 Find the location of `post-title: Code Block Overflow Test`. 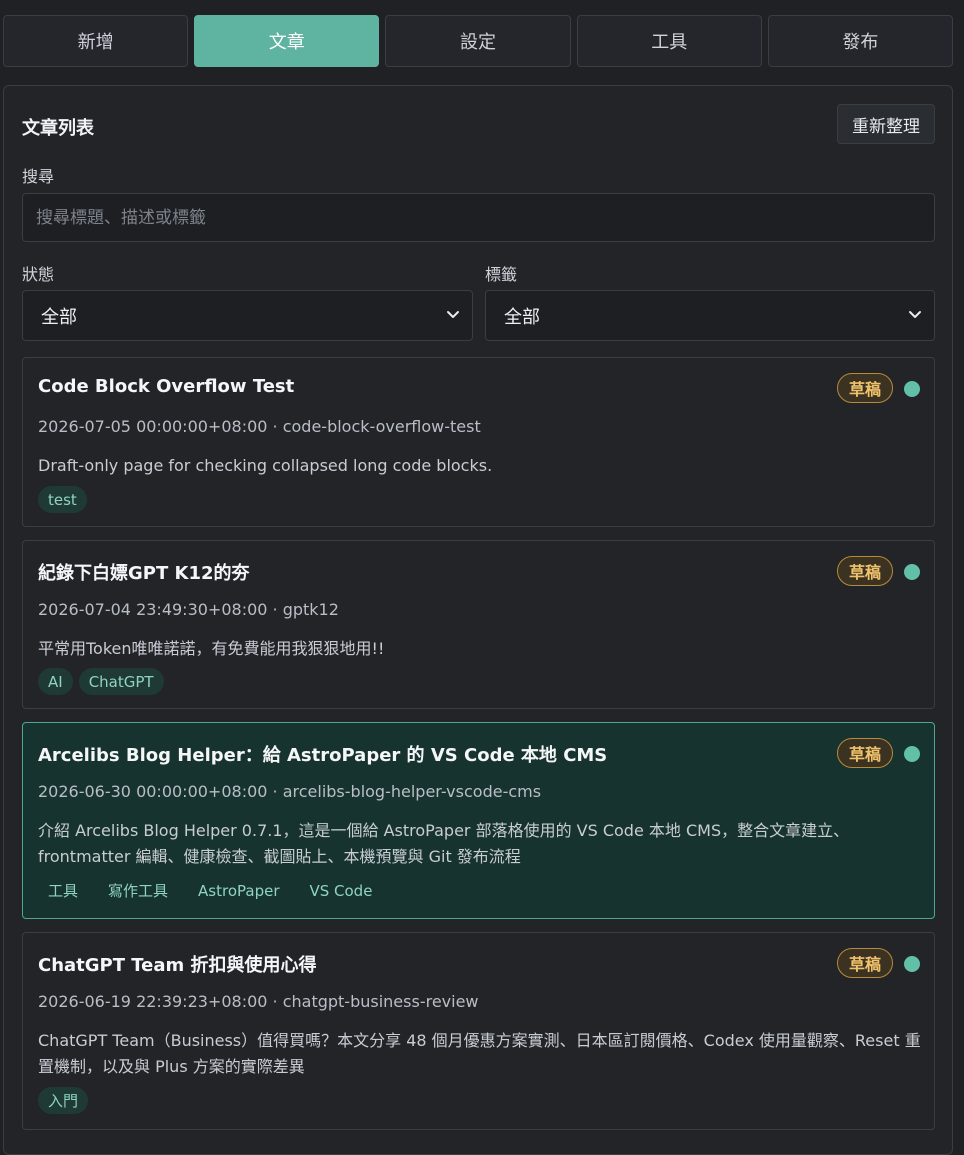

post-title: Code Block Overflow Test is located at coordinates (166, 386).